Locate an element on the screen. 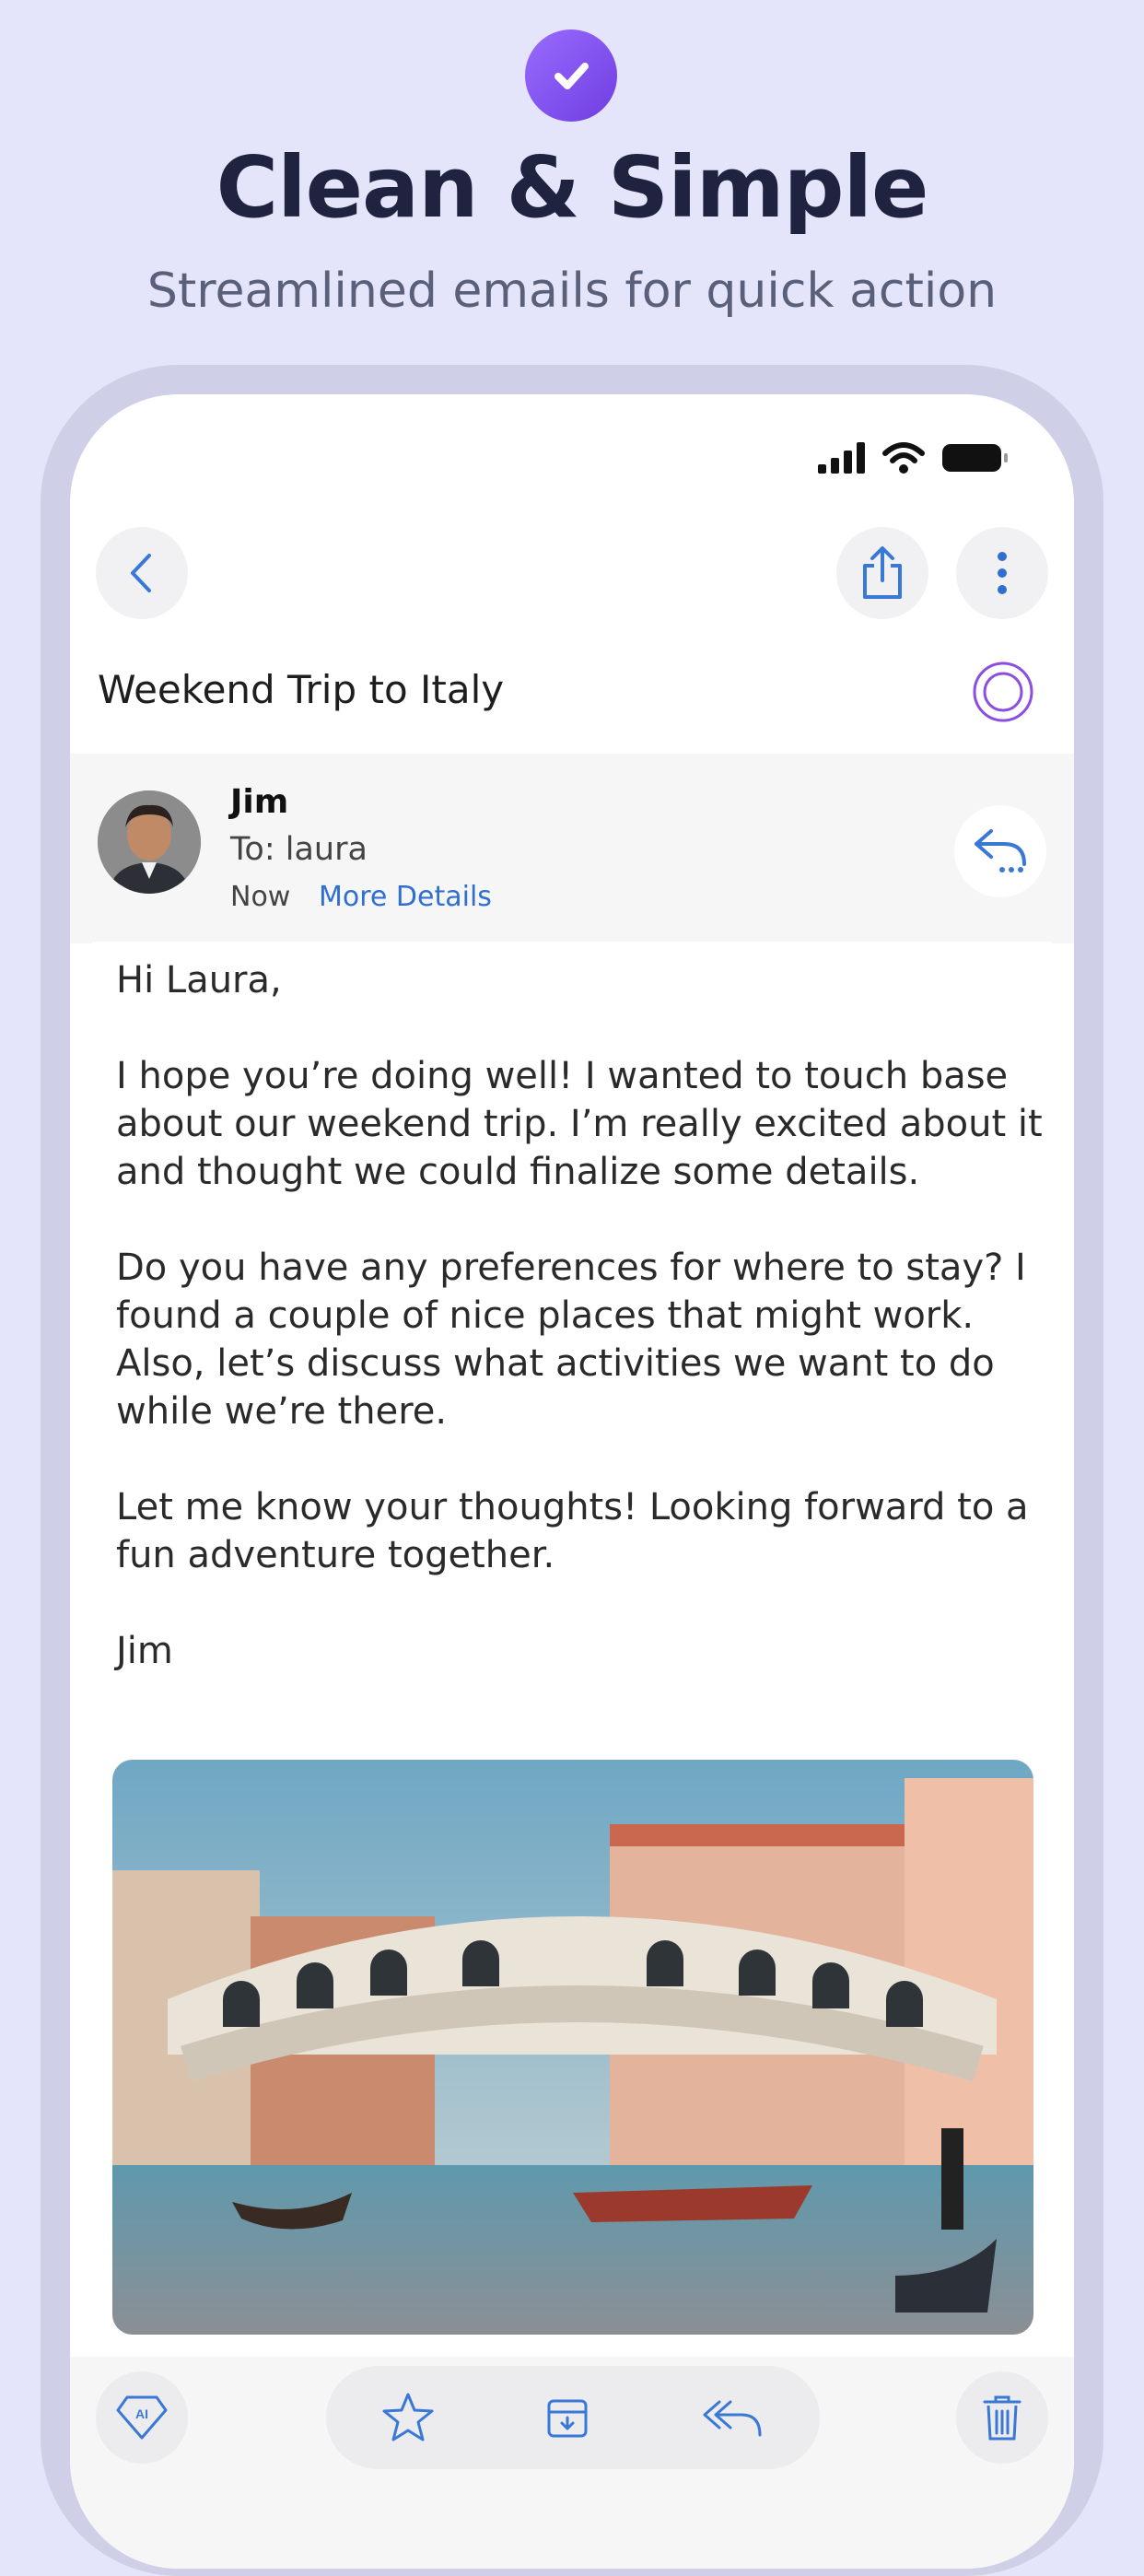 This screenshot has height=2576, width=1144. ai-button: AI is located at coordinates (142, 2417).